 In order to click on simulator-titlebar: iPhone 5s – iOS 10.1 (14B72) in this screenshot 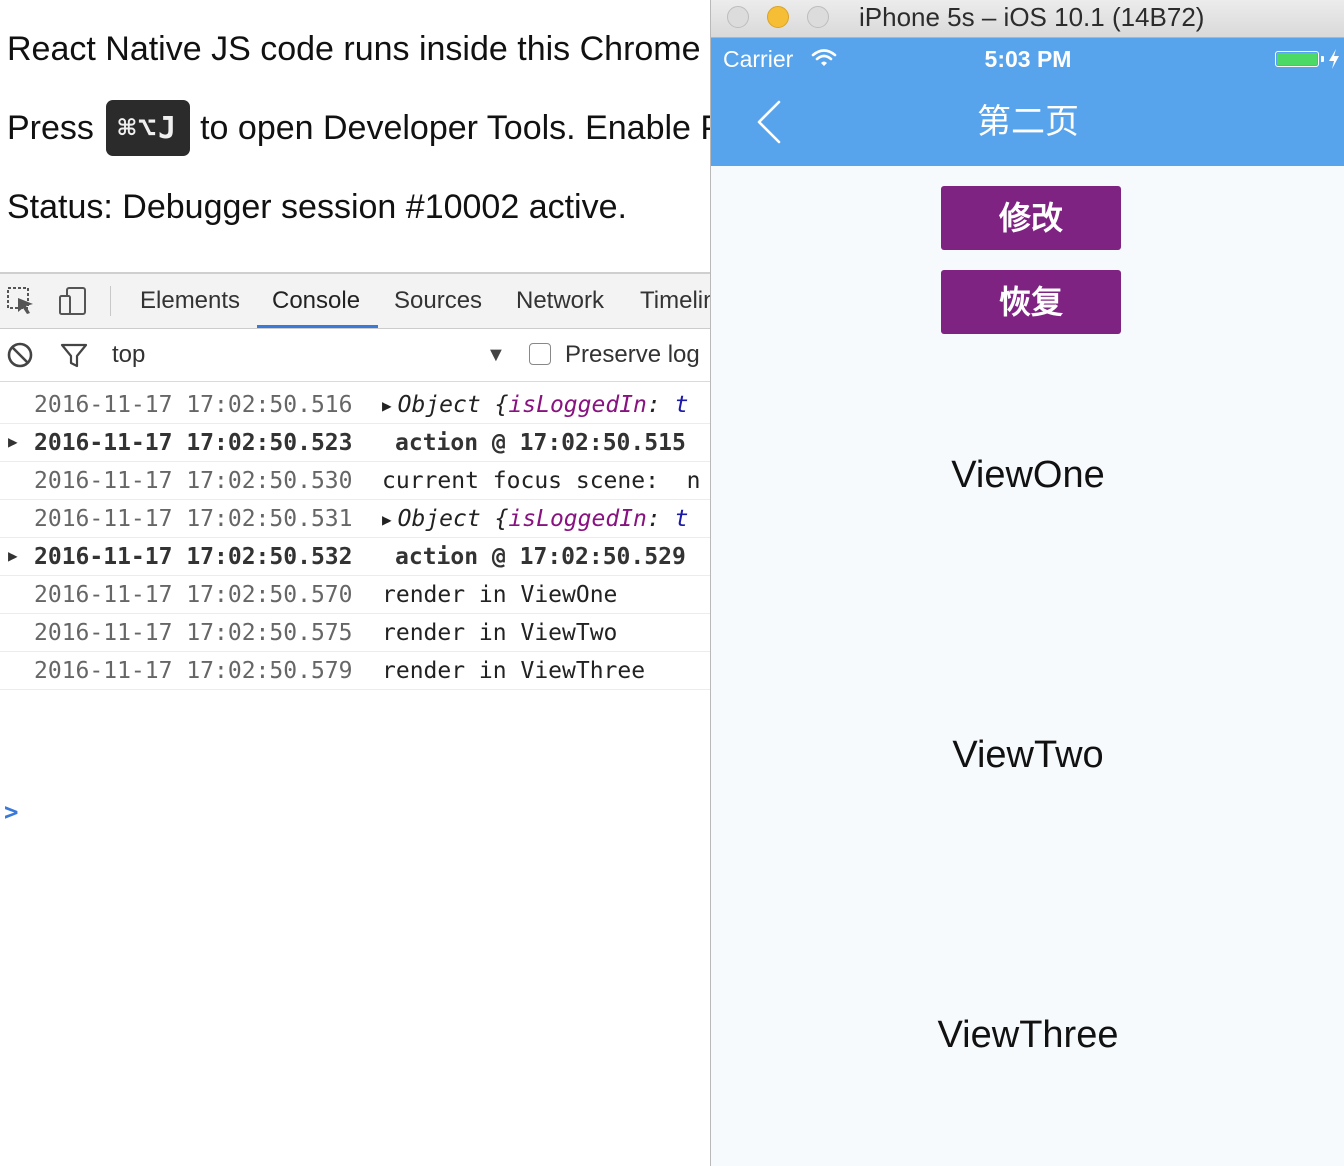, I will do `click(1027, 19)`.